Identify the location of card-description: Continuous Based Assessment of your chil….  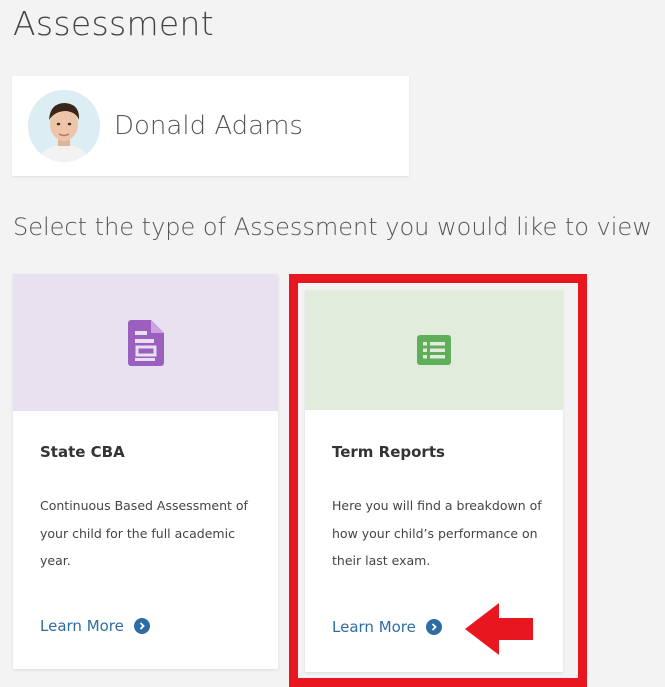
(144, 533).